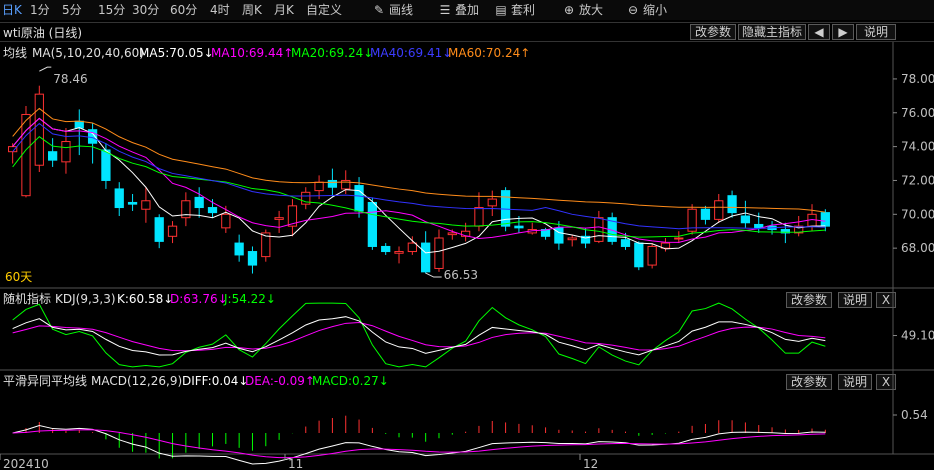 This screenshot has width=934, height=470. I want to click on y-tick-label: 74.00, so click(917, 147).